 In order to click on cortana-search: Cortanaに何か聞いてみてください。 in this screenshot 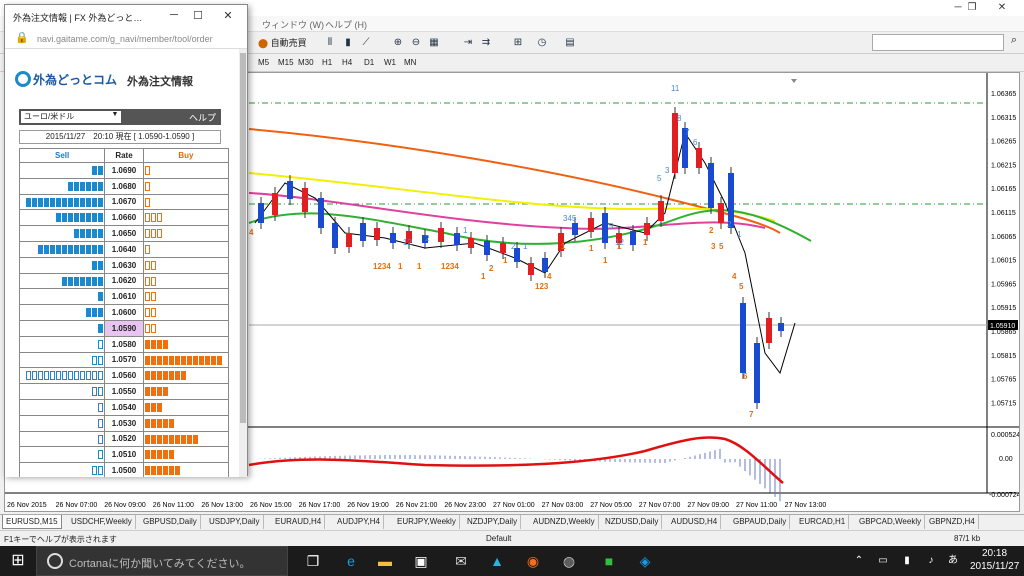, I will do `click(162, 561)`.